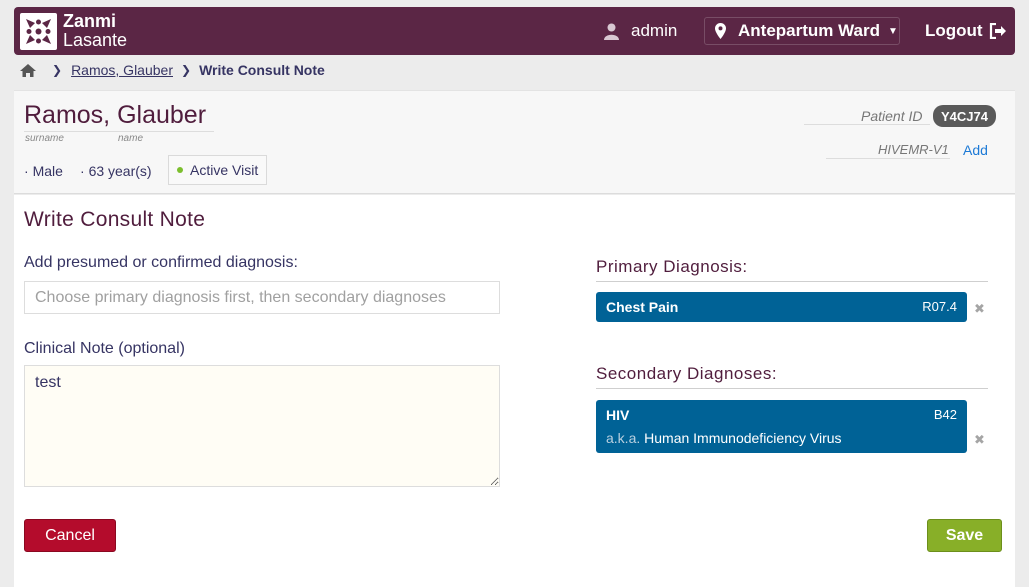  What do you see at coordinates (642, 307) in the screenshot?
I see `diagnosis-name: Chest Pain` at bounding box center [642, 307].